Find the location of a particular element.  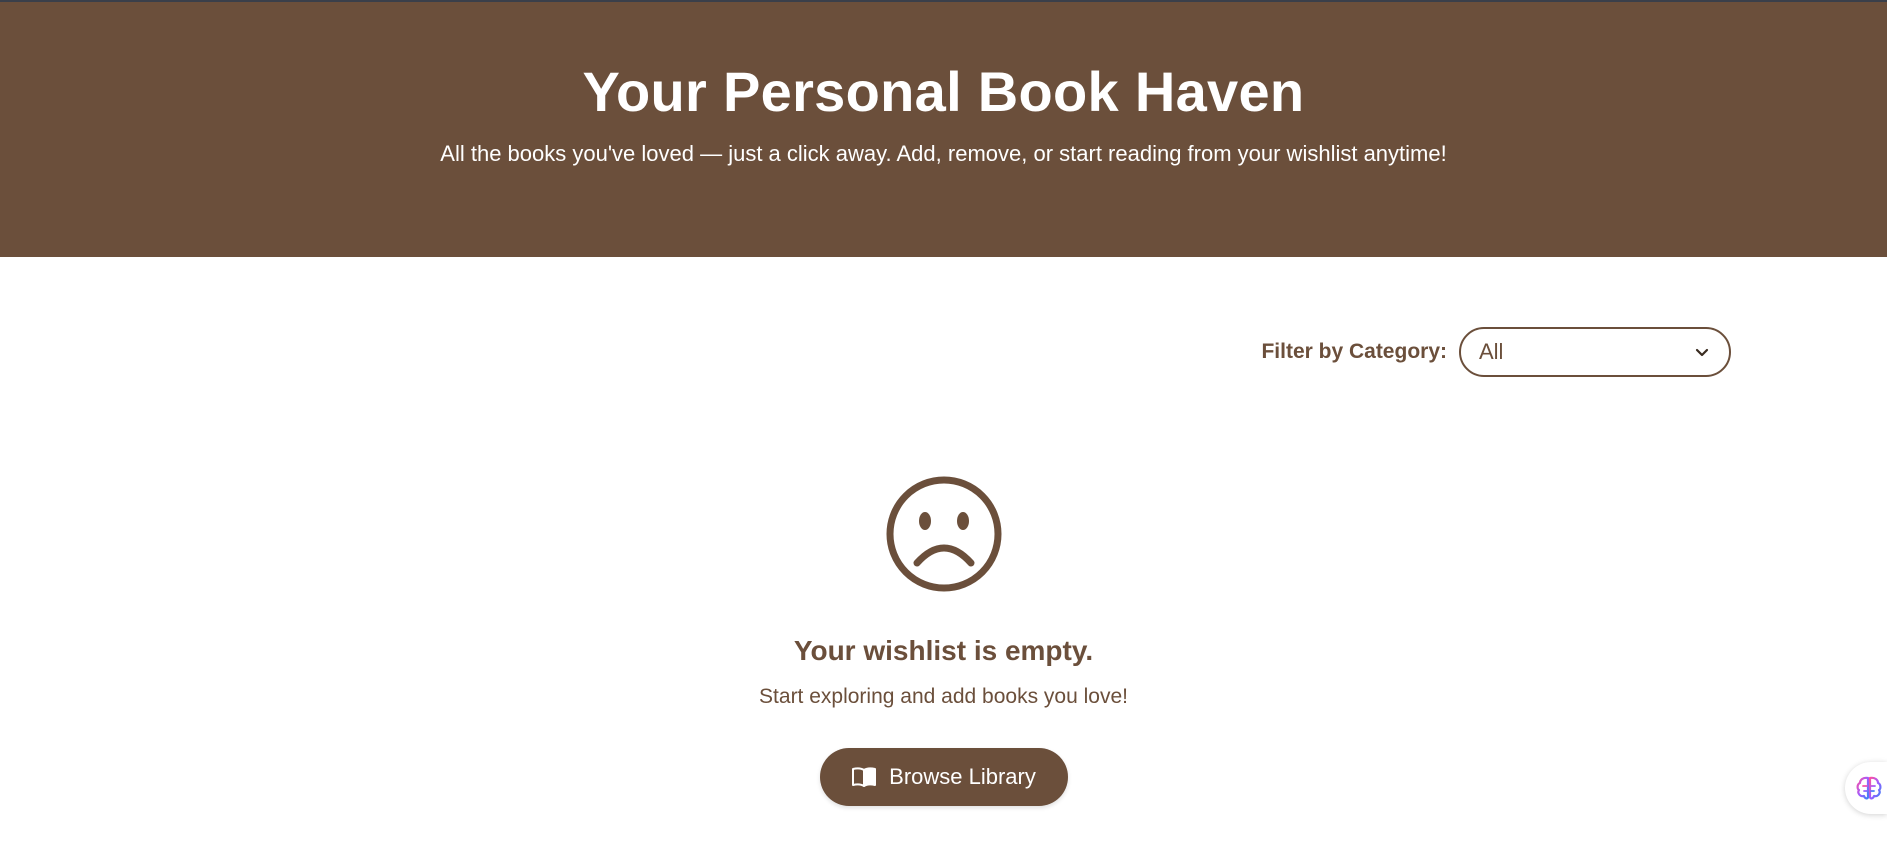

filter-label: Filter by Category: is located at coordinates (1354, 351).